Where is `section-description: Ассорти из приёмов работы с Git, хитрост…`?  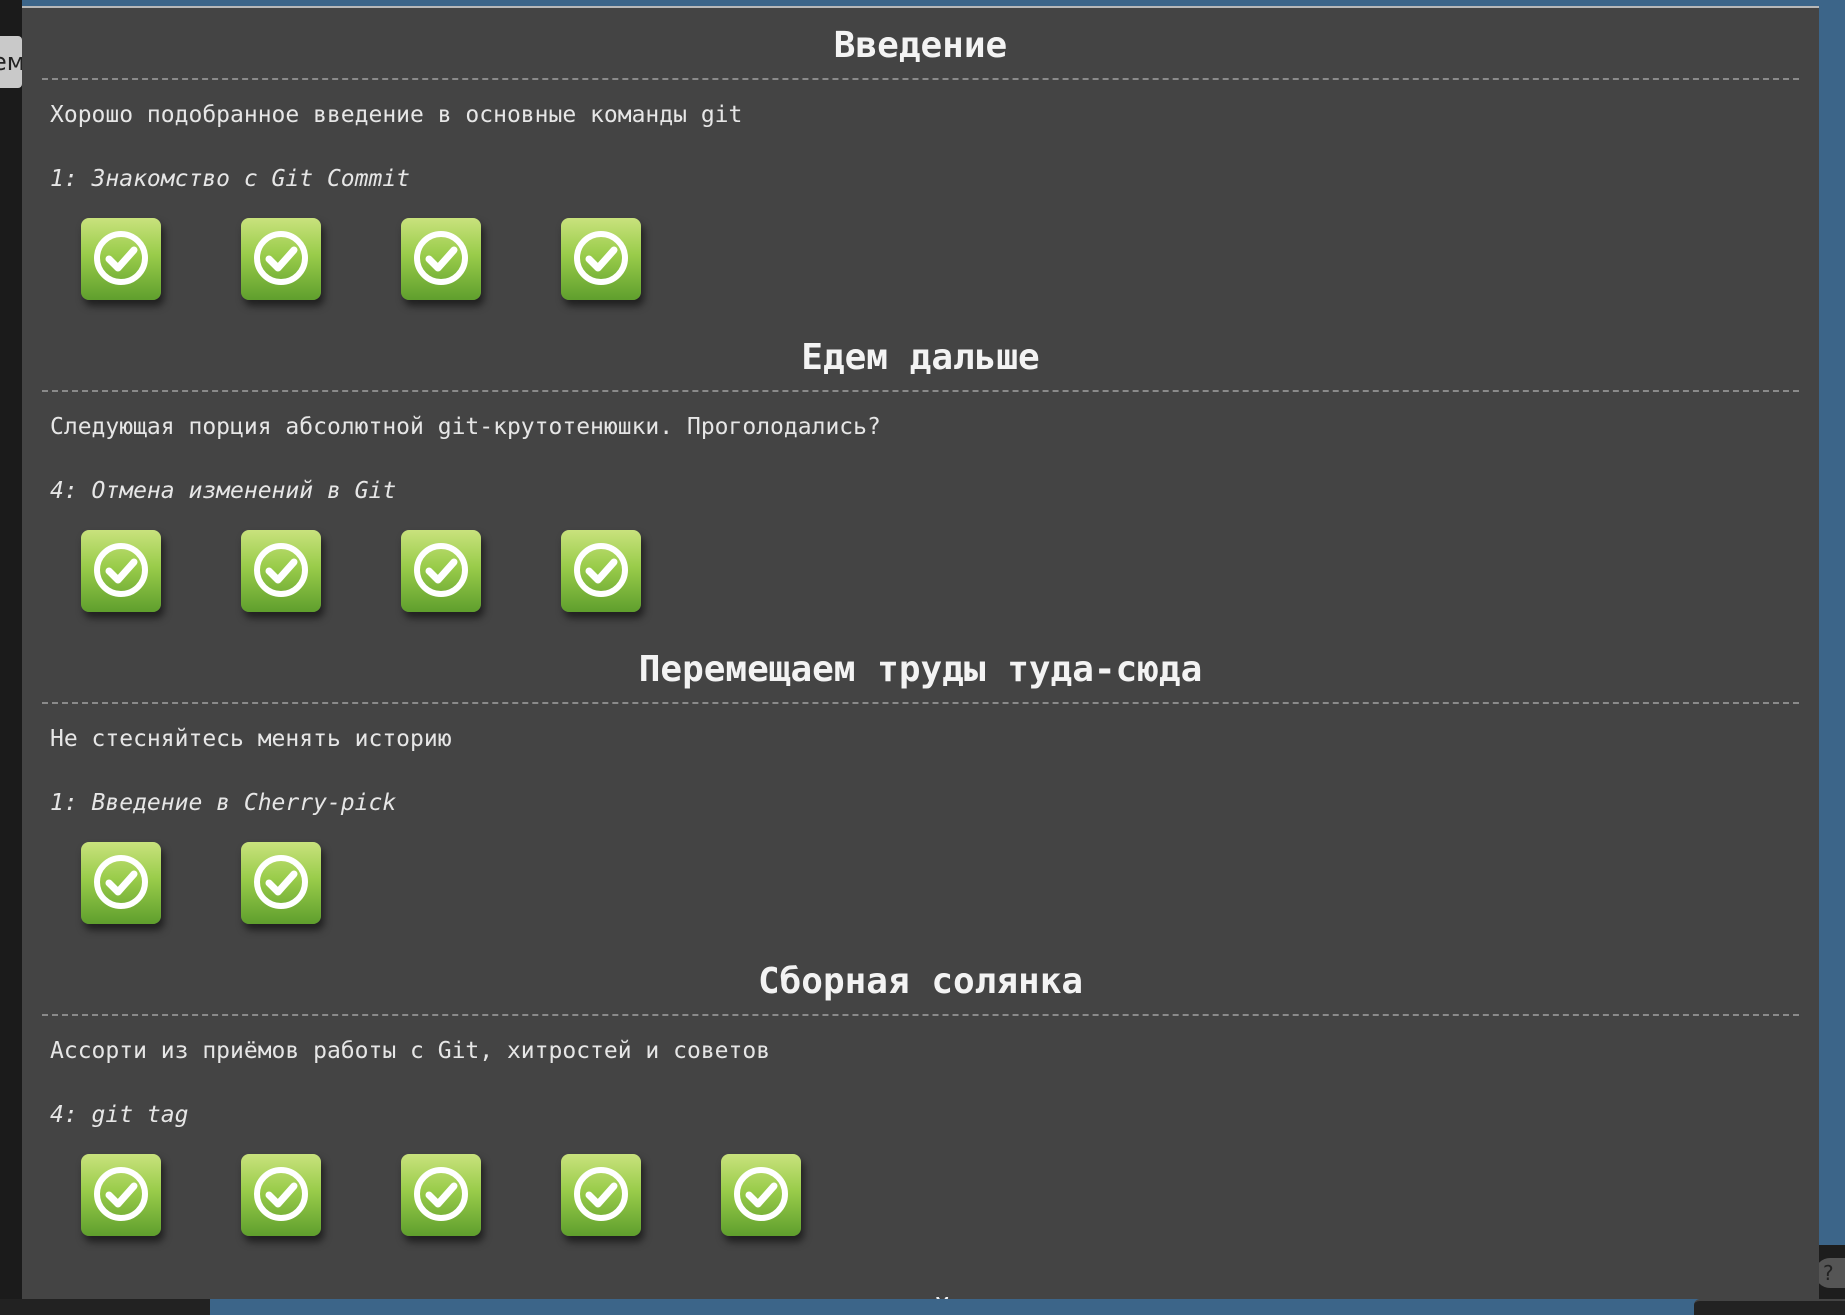 section-description: Ассорти из приёмов работы с Git, хитрост… is located at coordinates (410, 1051).